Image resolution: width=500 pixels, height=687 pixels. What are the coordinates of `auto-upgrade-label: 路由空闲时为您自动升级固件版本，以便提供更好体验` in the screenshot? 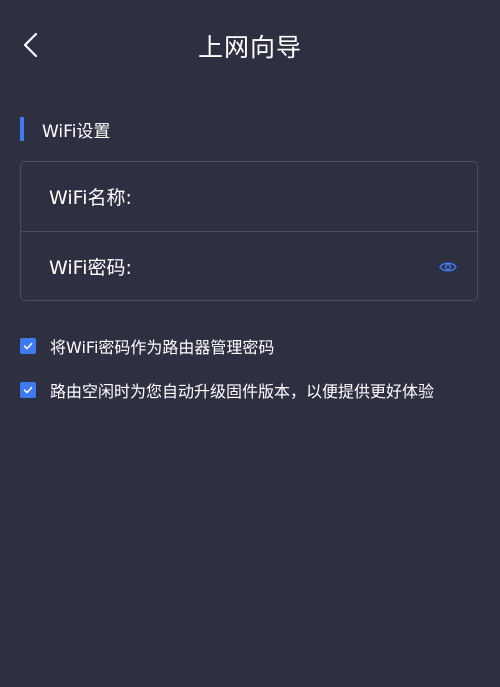 It's located at (242, 391).